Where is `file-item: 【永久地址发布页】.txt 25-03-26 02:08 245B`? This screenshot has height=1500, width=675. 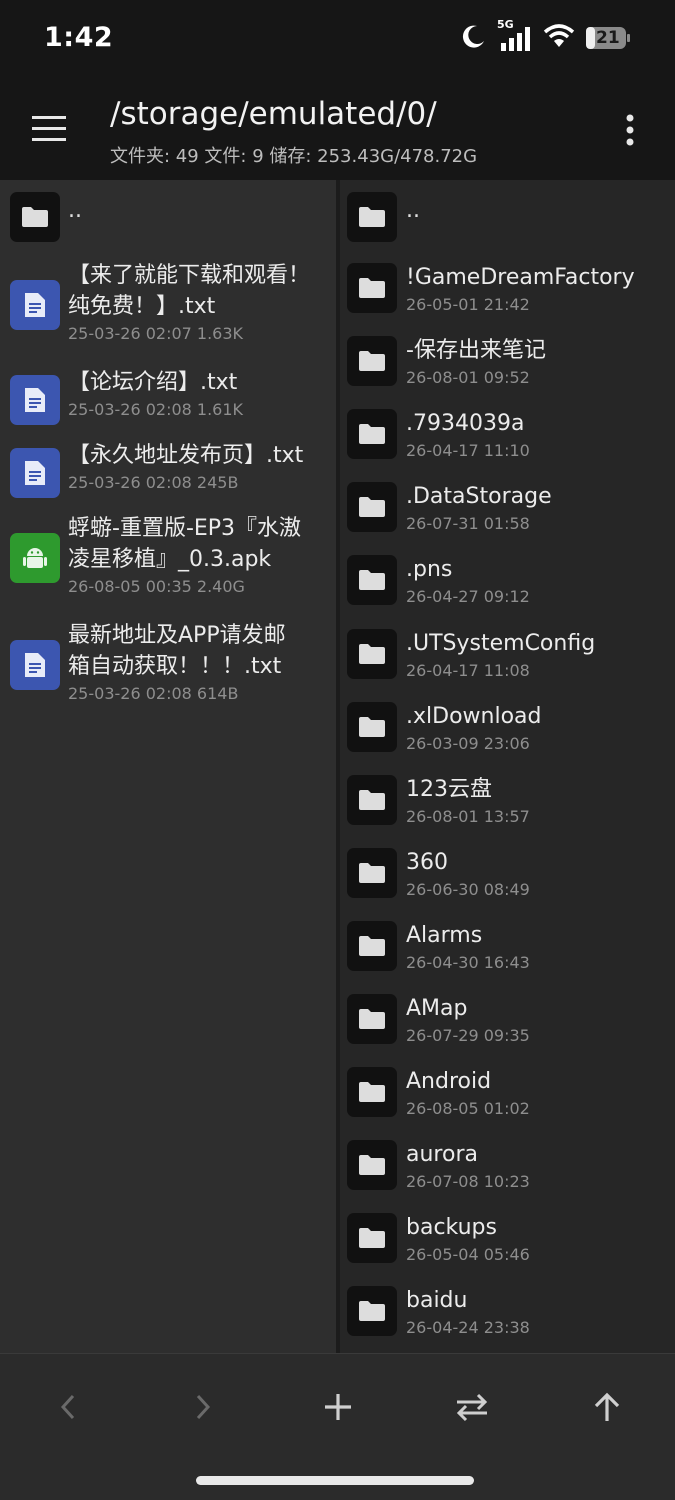
file-item: 【永久地址发布页】.txt 25-03-26 02:08 245B is located at coordinates (168, 464).